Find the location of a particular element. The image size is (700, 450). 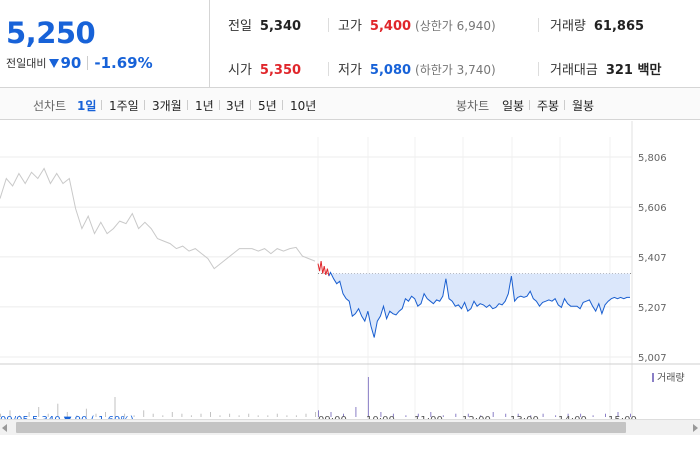

stat-low: 저가 5,080 (하한가 3,740) is located at coordinates (417, 68).